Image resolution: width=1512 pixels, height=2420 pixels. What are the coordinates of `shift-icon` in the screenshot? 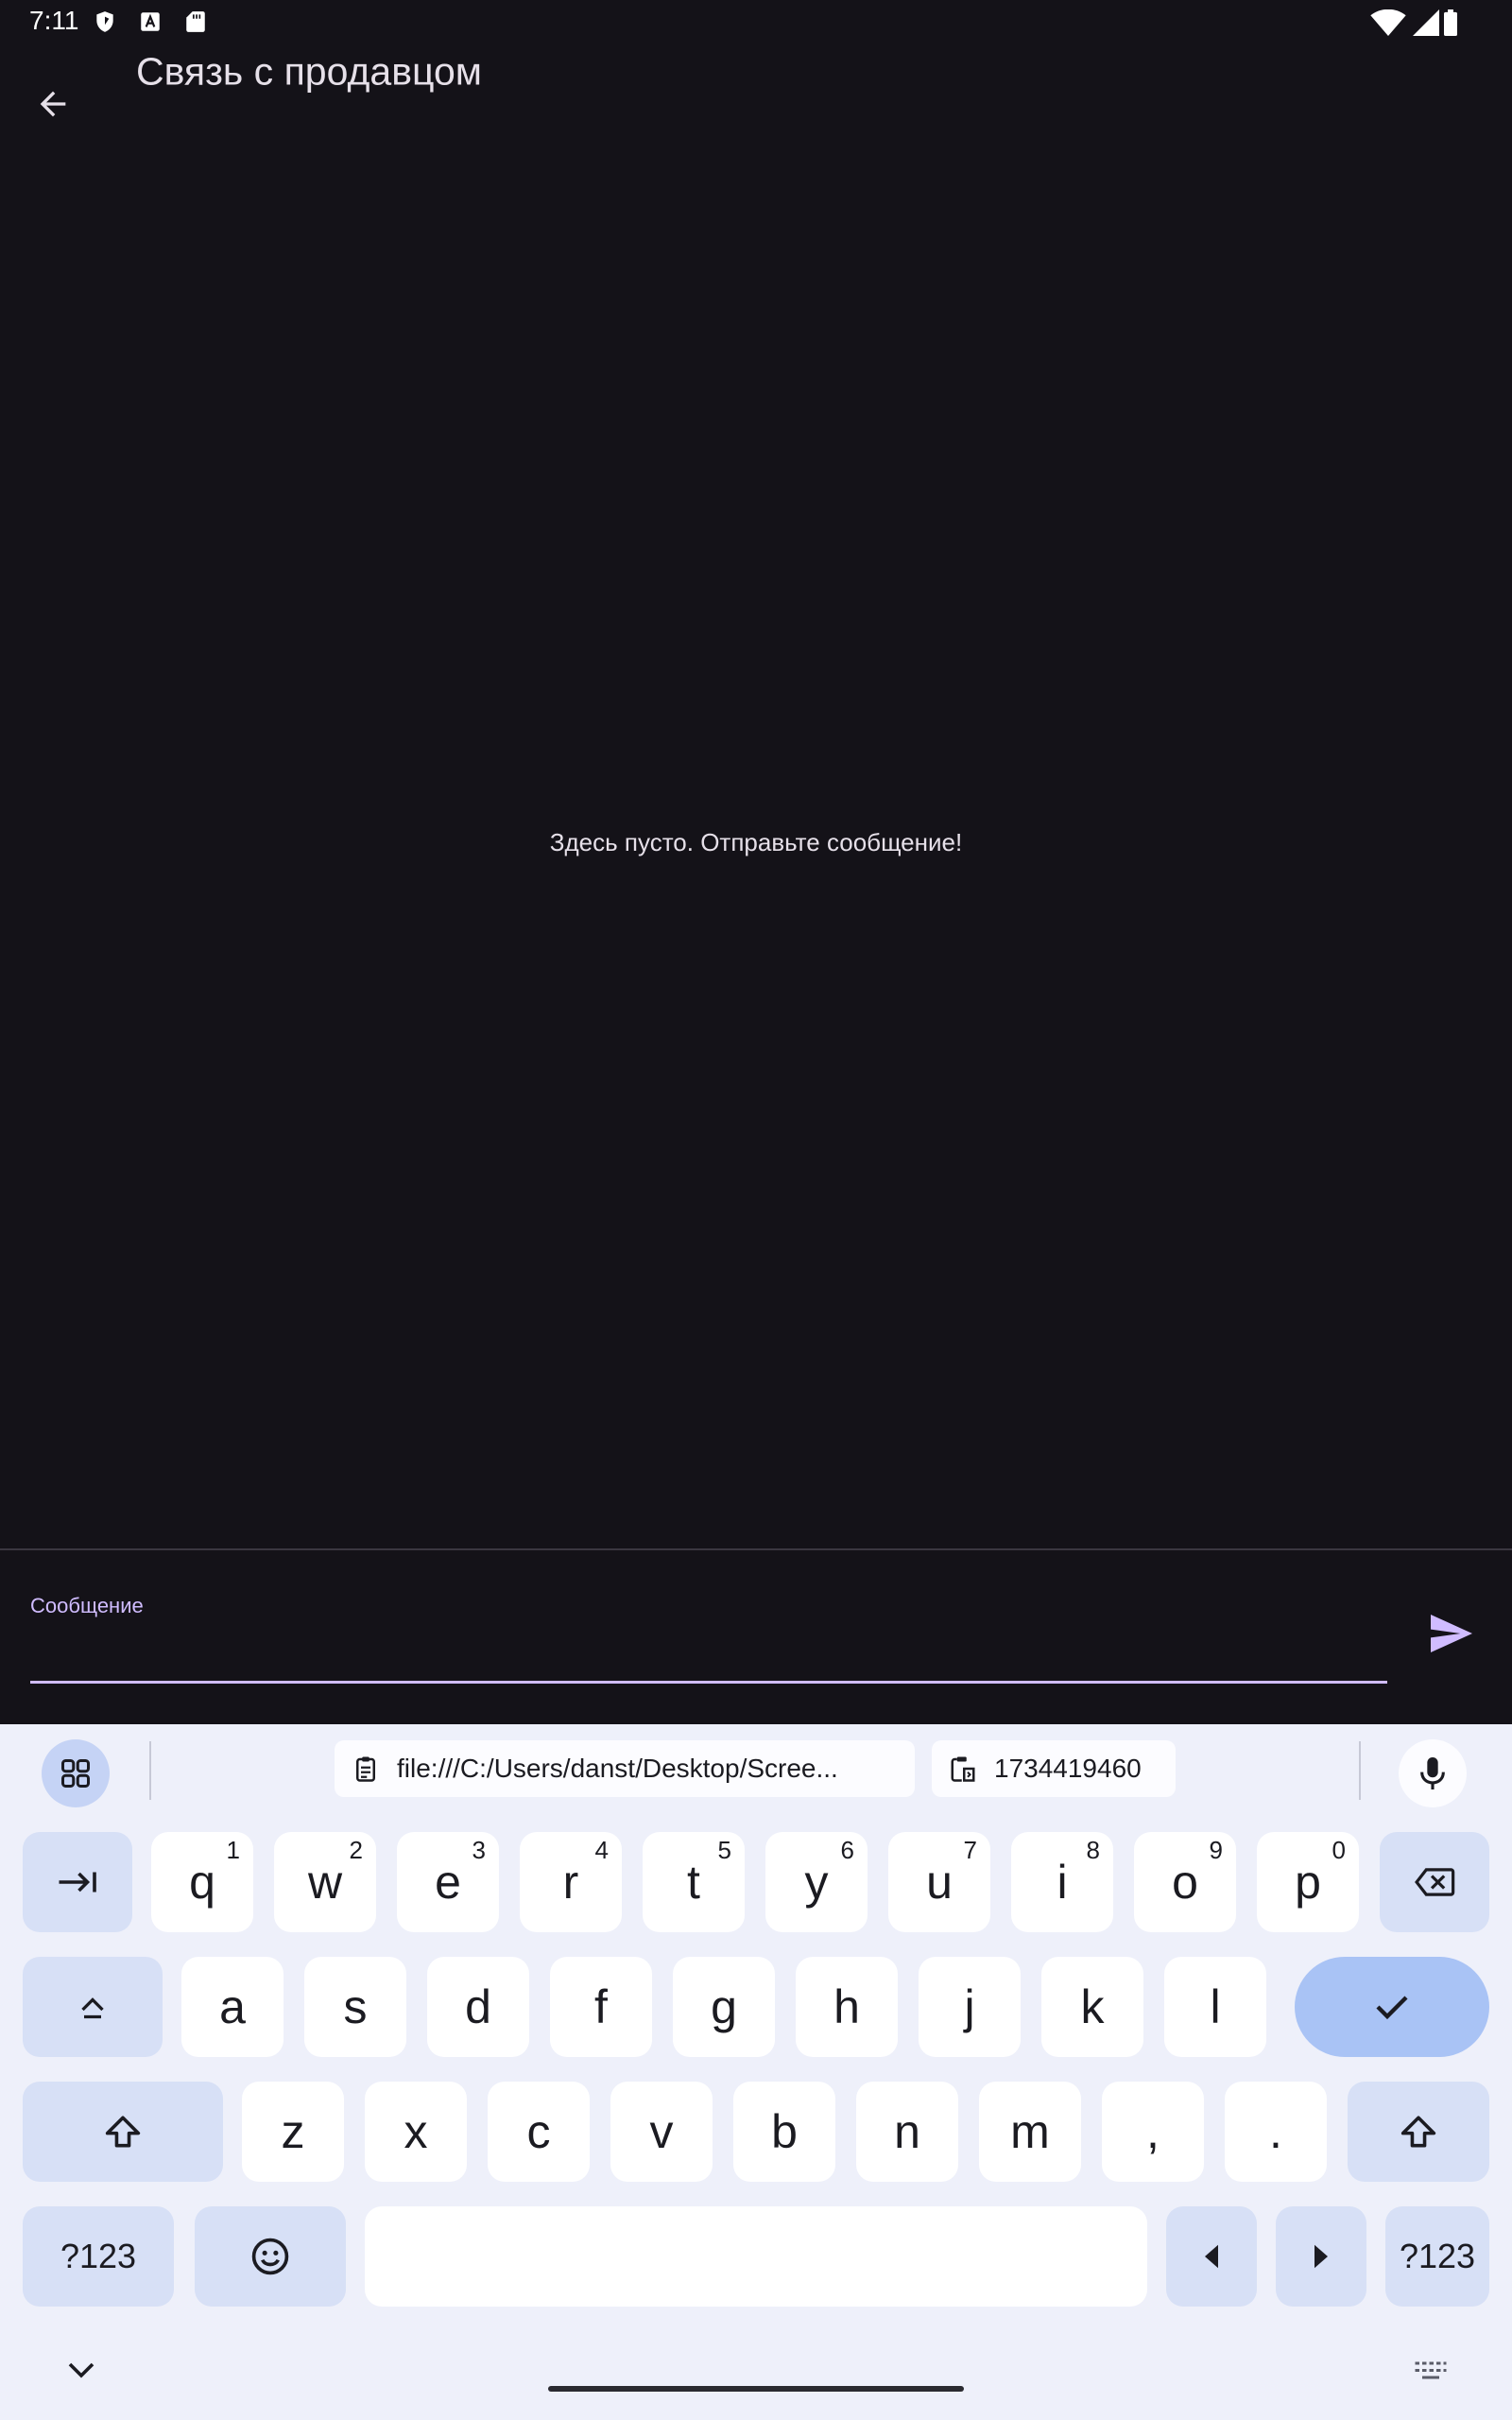 It's located at (123, 2132).